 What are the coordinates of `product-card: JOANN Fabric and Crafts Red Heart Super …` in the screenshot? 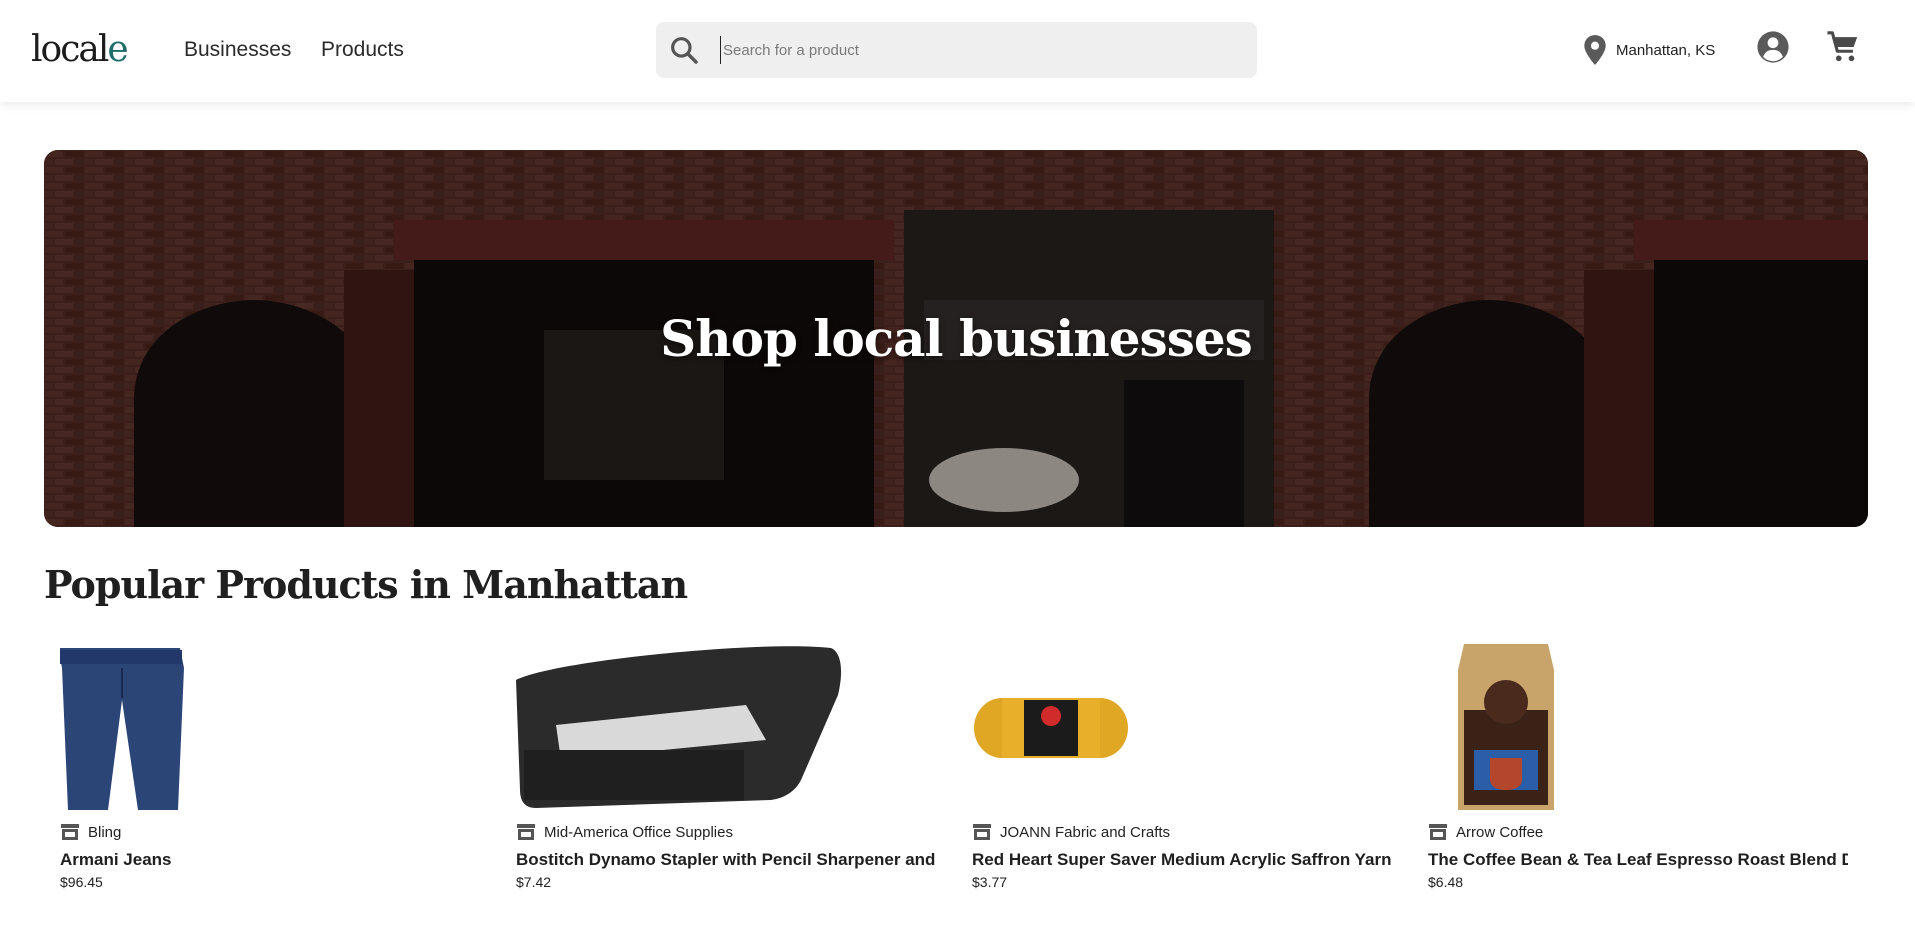 It's located at (1182, 770).